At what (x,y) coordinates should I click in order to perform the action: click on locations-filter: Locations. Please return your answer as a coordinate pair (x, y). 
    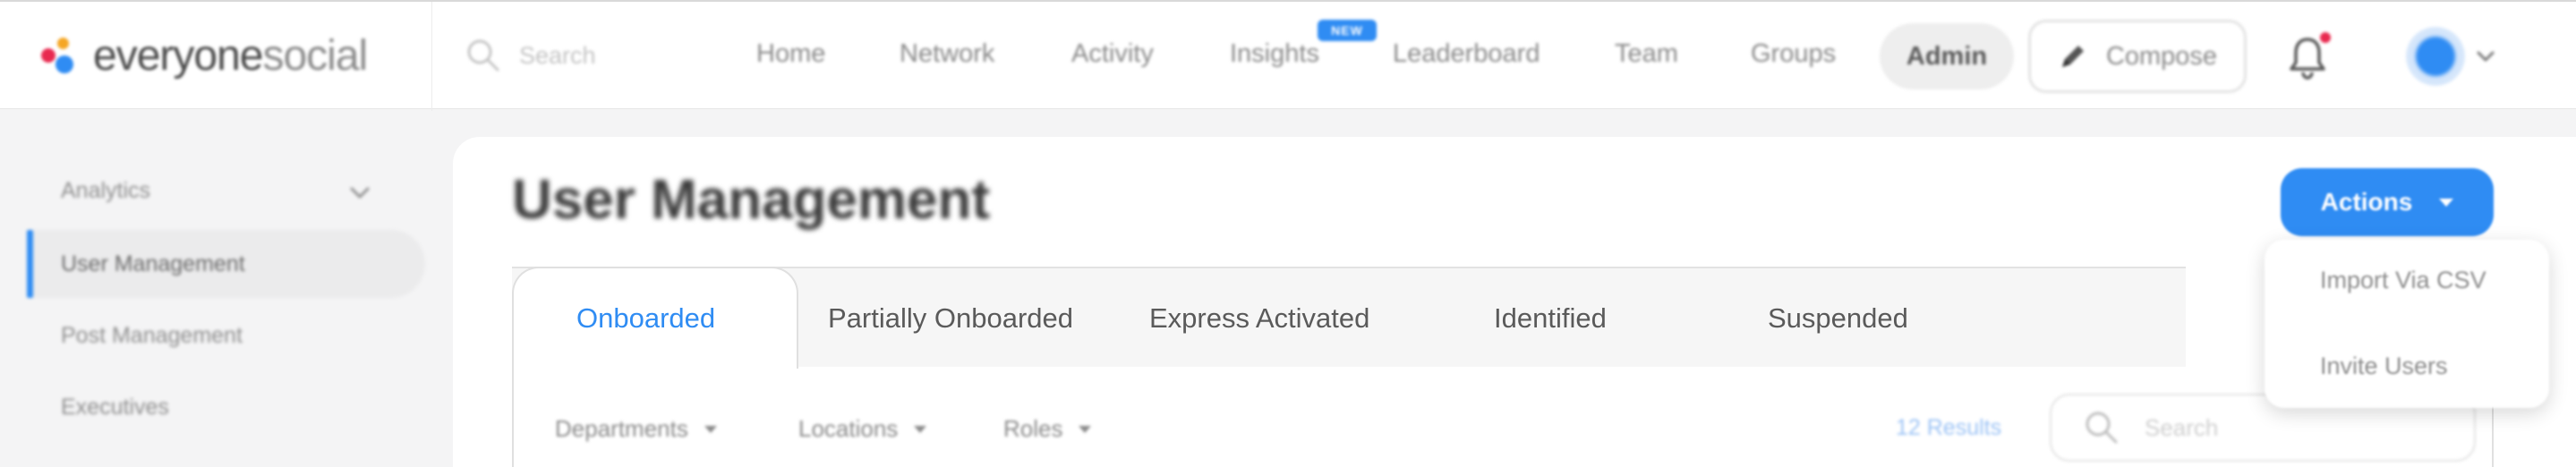
    Looking at the image, I should click on (862, 429).